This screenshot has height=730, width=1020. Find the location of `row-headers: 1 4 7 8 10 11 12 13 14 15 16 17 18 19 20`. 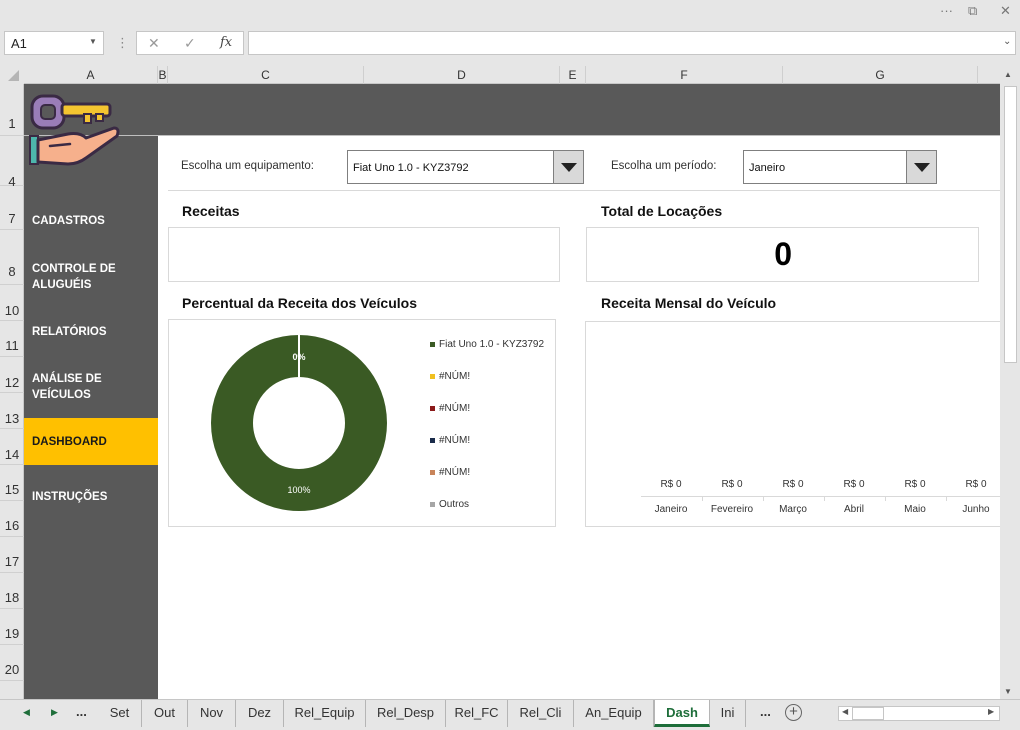

row-headers: 1 4 7 8 10 11 12 13 14 15 16 17 18 19 20 is located at coordinates (12, 391).